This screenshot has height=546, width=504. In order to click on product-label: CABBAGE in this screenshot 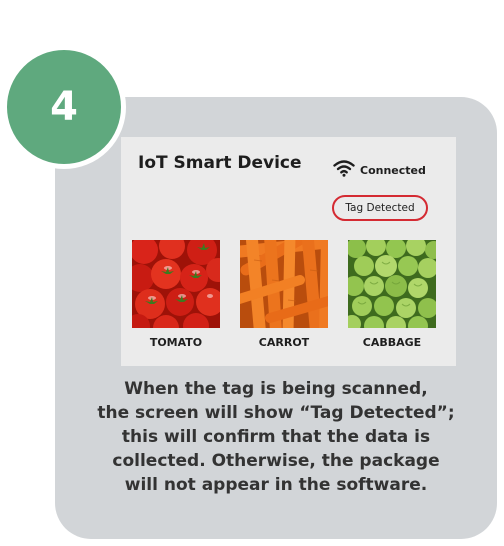, I will do `click(392, 342)`.